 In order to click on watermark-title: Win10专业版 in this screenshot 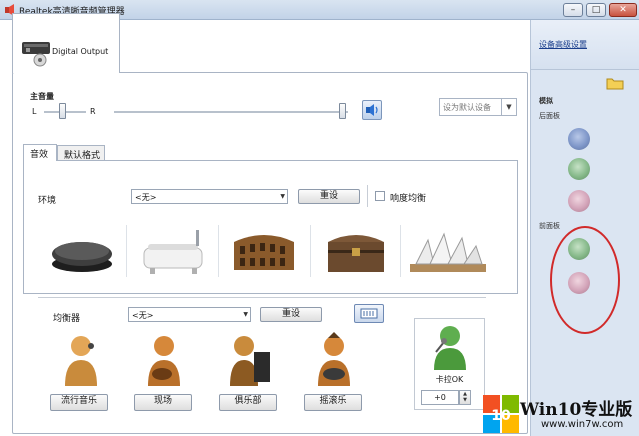, I will do `click(576, 410)`.